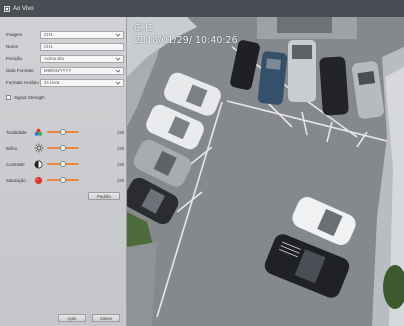 This screenshot has height=326, width=404. I want to click on sun-icon, so click(39, 148).